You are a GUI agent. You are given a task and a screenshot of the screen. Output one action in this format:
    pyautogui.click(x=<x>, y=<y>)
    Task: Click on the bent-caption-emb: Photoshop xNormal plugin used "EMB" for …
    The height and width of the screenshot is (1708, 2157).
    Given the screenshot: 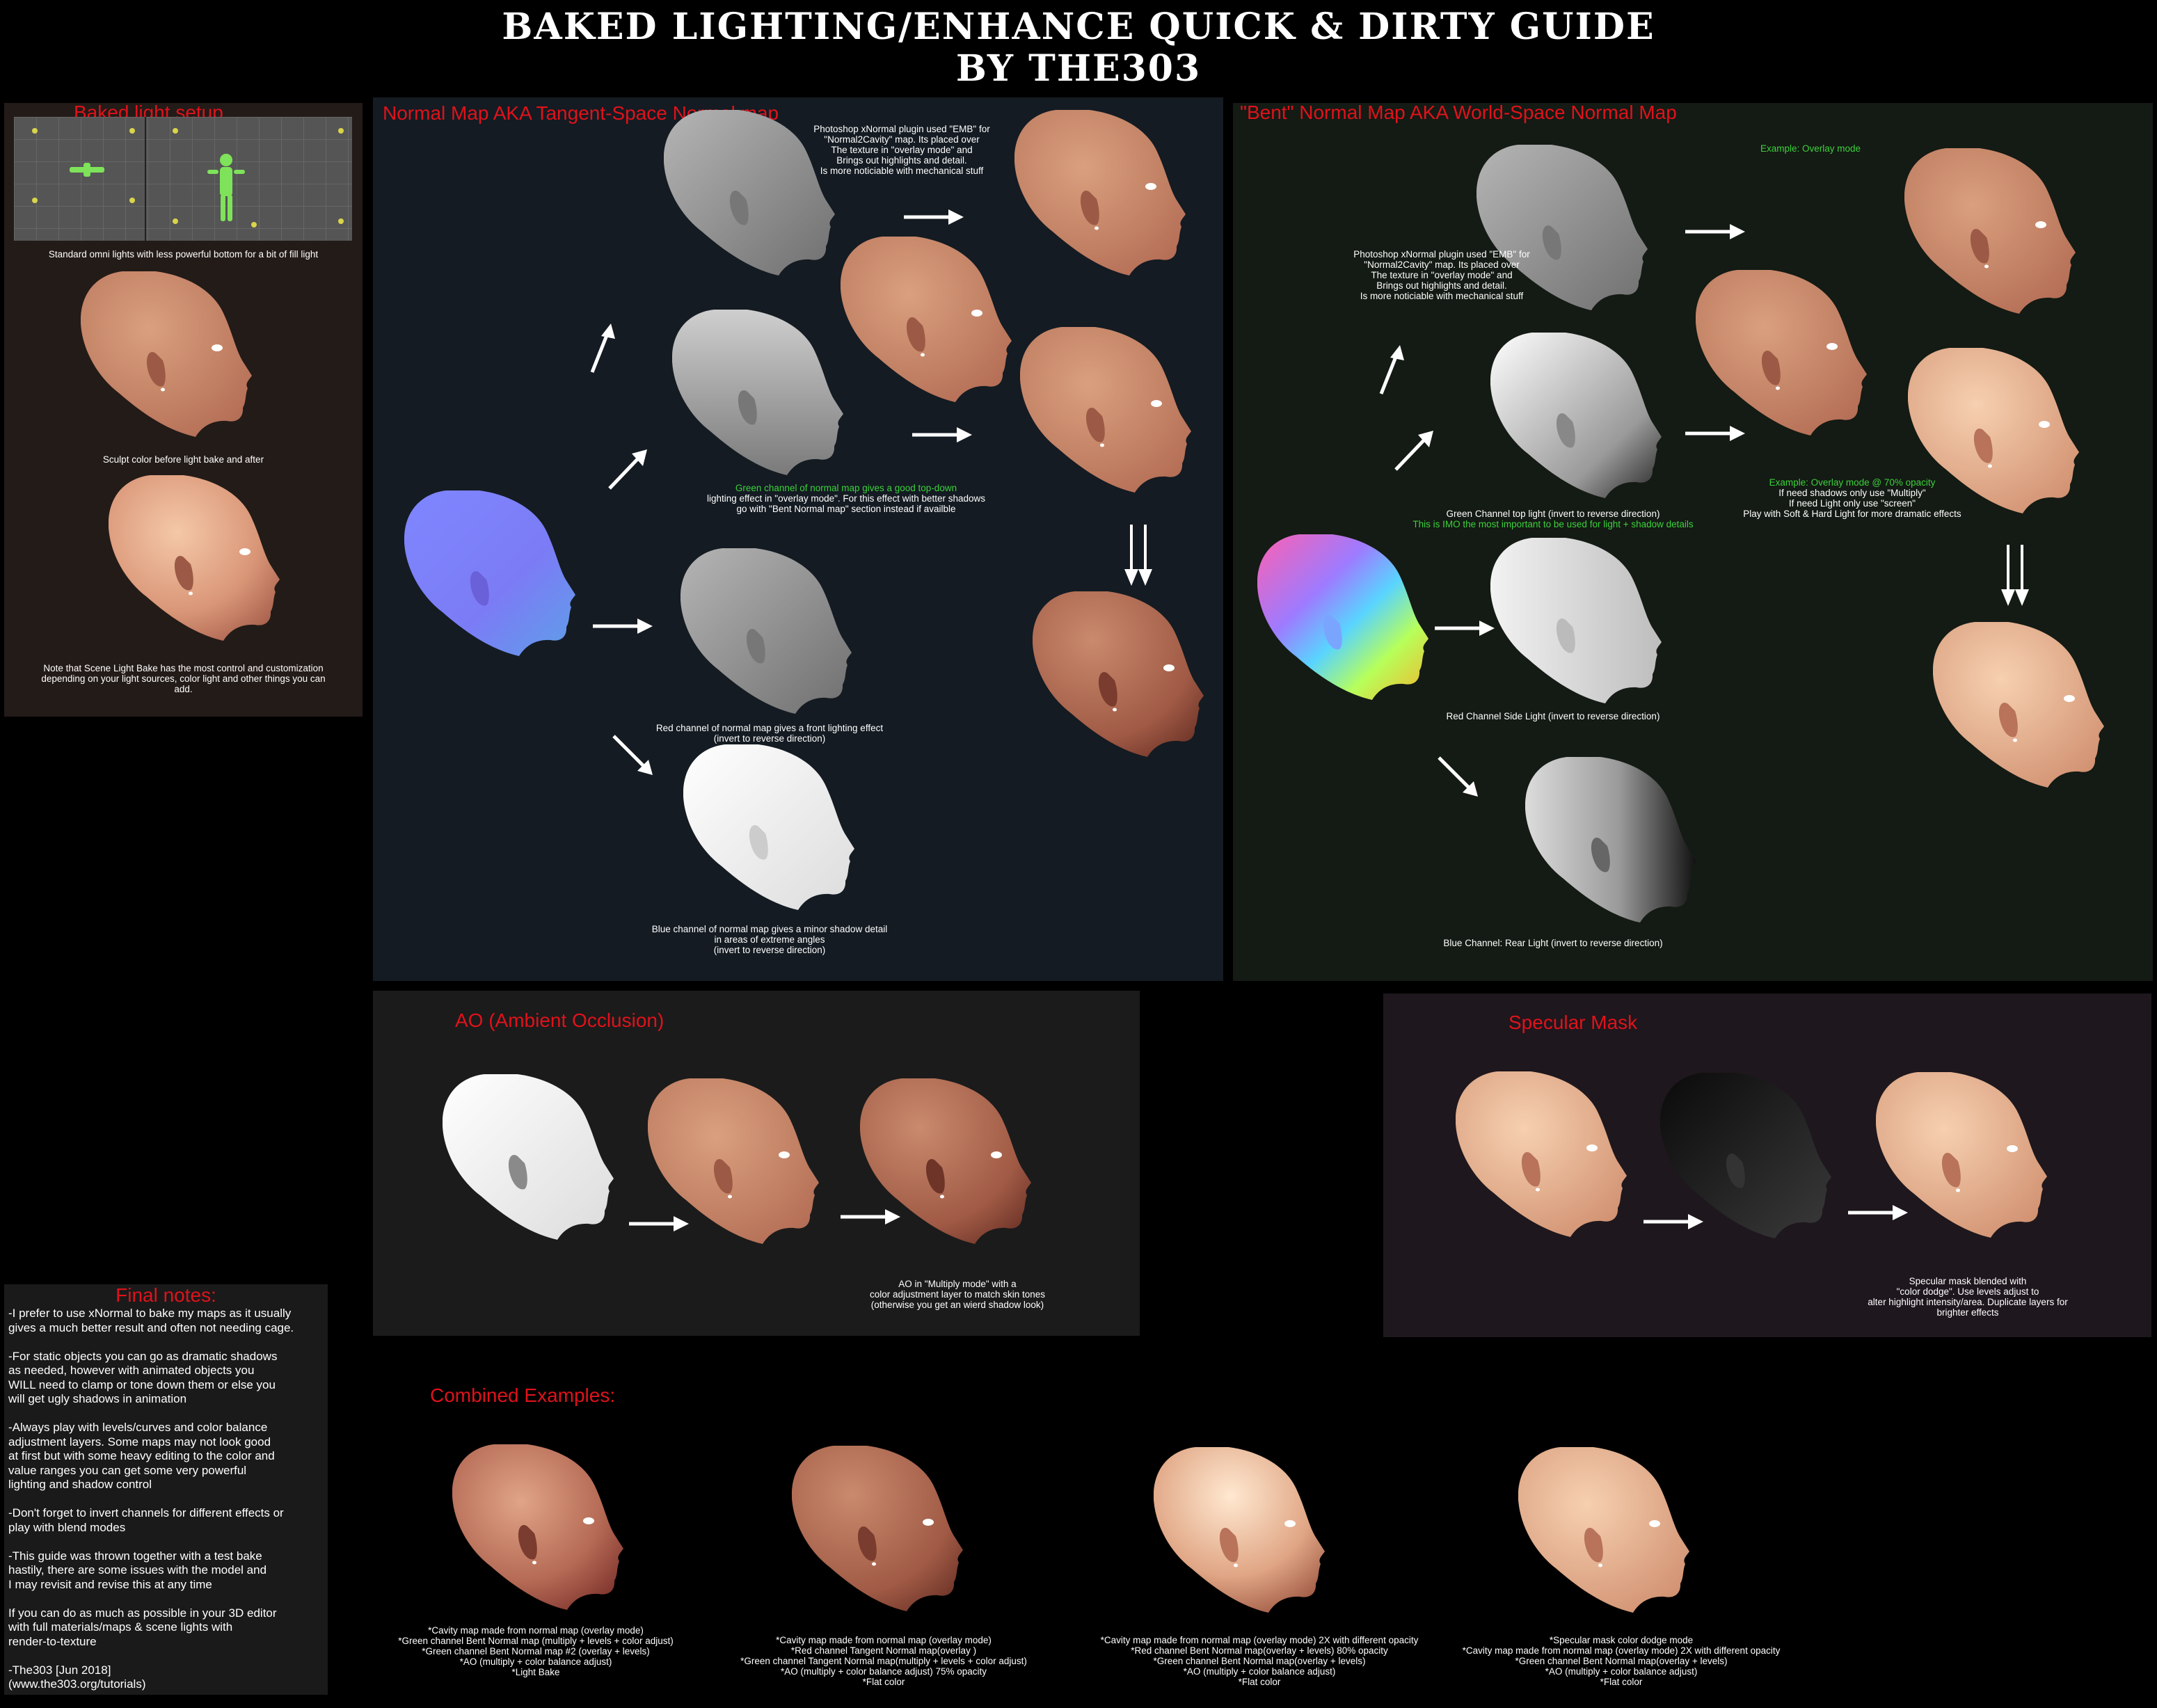 What is the action you would take?
    pyautogui.click(x=1441, y=275)
    